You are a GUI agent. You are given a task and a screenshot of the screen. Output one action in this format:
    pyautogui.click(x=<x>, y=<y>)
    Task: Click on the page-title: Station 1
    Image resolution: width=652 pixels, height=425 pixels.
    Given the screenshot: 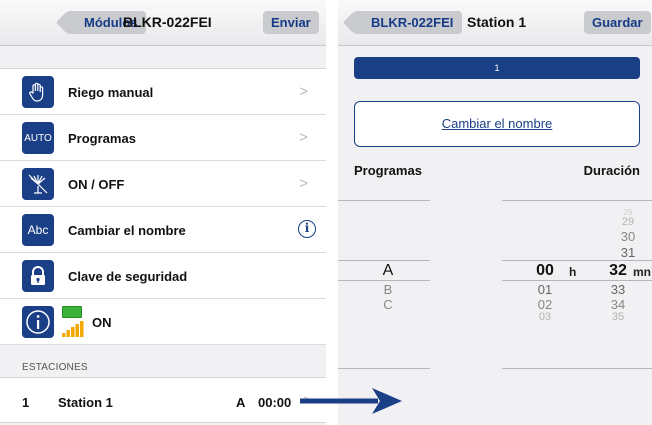 What is the action you would take?
    pyautogui.click(x=497, y=22)
    